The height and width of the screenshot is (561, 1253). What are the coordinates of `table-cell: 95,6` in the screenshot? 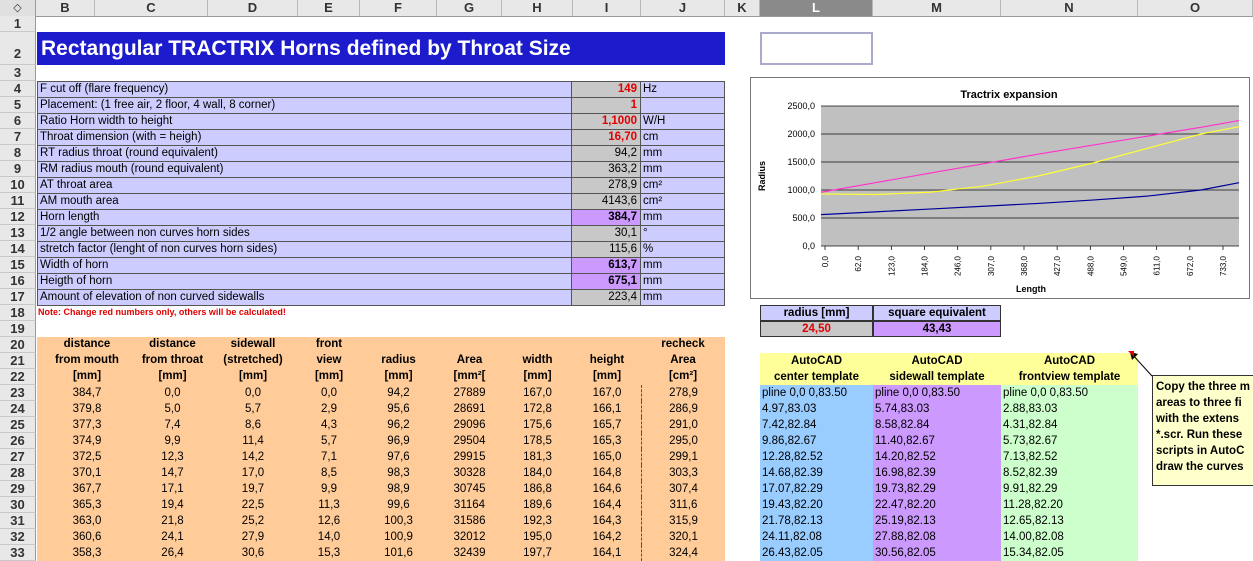 It's located at (398, 409).